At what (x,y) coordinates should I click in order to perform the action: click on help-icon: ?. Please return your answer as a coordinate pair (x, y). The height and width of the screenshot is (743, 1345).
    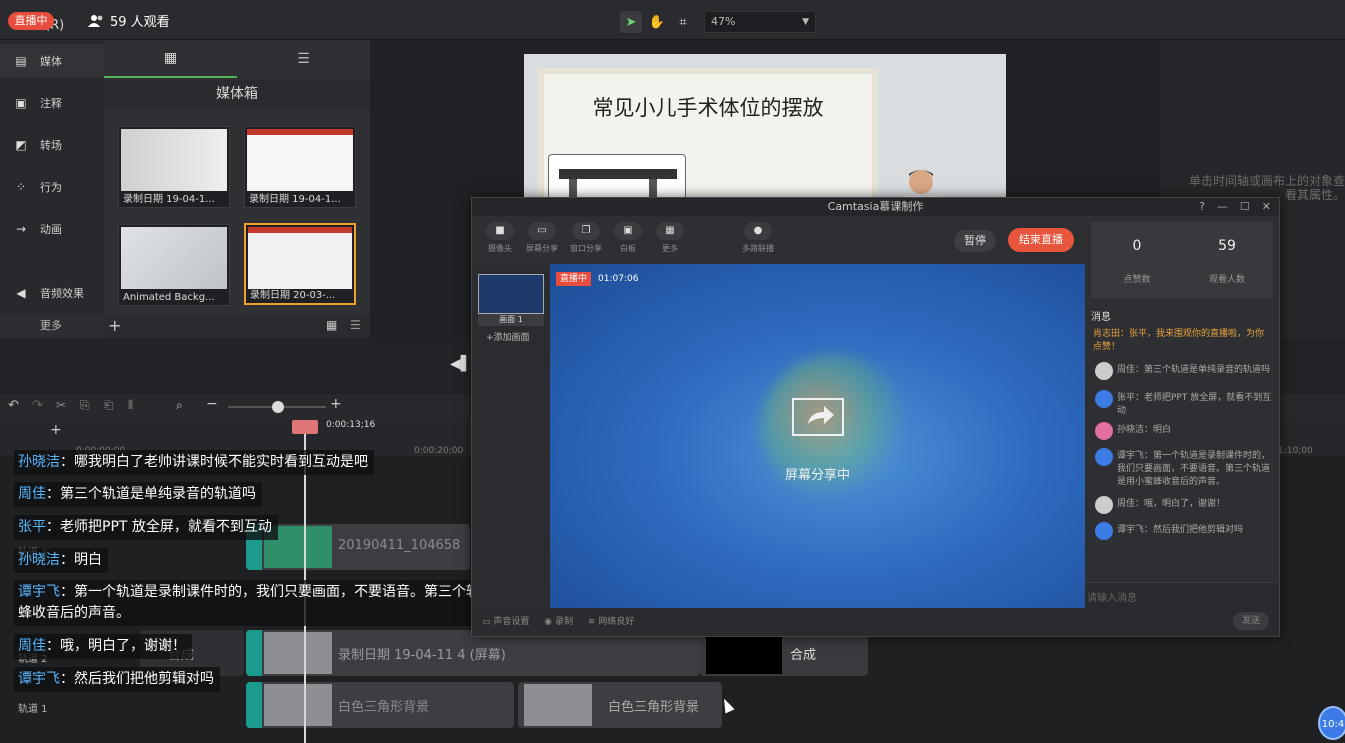
    Looking at the image, I should click on (1202, 207).